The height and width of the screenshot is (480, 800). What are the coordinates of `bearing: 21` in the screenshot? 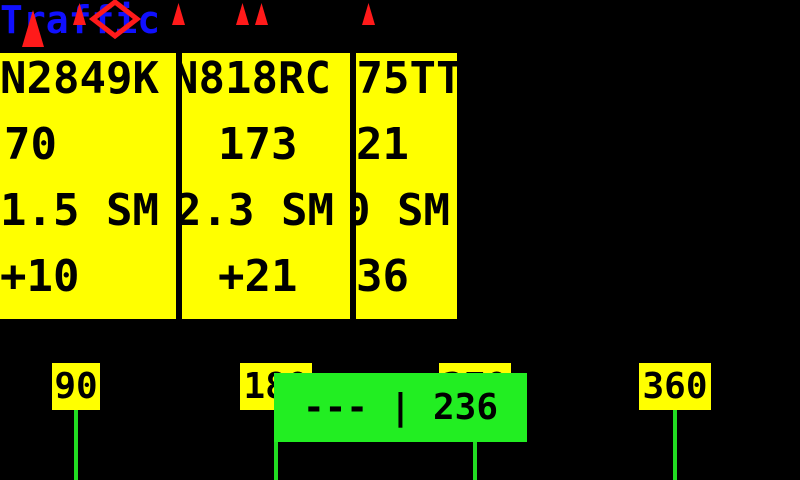 It's located at (382, 144).